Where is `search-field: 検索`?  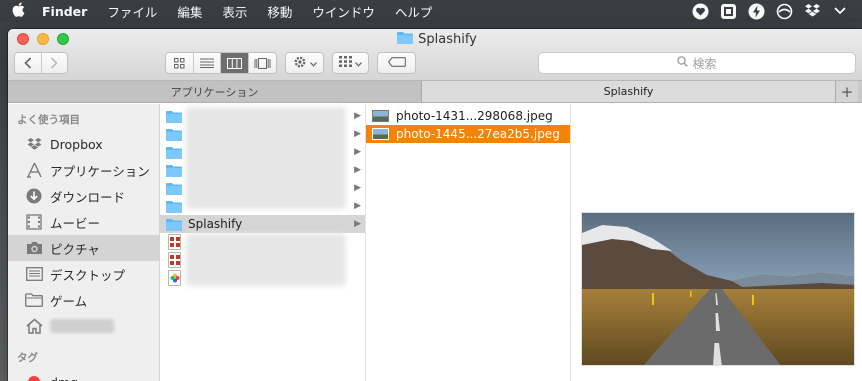 search-field: 検索 is located at coordinates (697, 63).